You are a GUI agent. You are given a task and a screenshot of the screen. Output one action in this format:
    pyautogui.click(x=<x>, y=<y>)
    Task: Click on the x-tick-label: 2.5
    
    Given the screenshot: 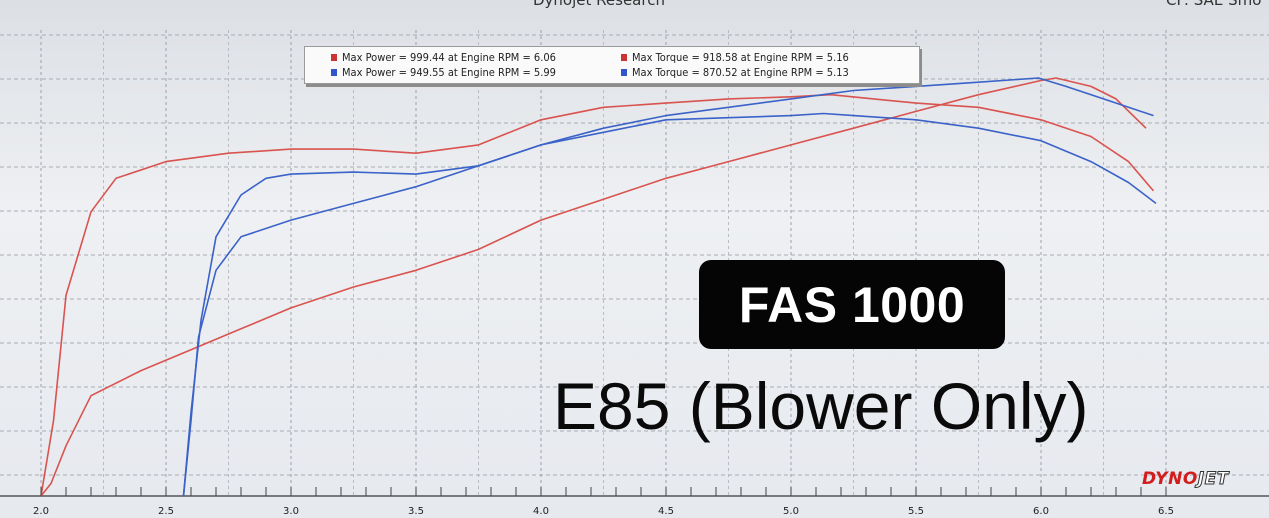 What is the action you would take?
    pyautogui.click(x=166, y=511)
    